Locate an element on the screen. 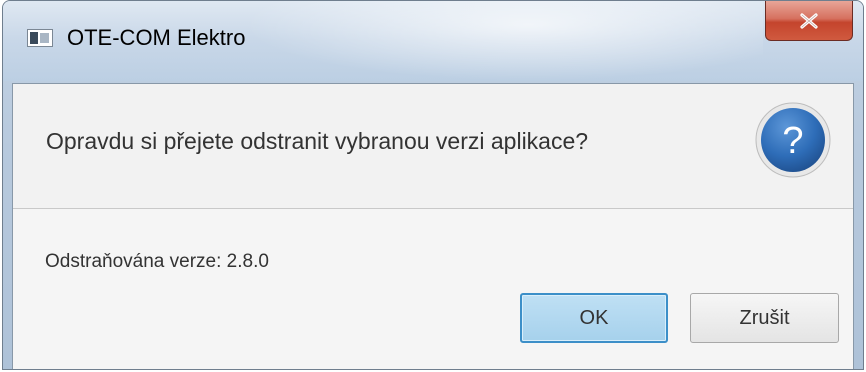  version-detail-text: Odstraňována verze: 2.8.0 is located at coordinates (157, 261).